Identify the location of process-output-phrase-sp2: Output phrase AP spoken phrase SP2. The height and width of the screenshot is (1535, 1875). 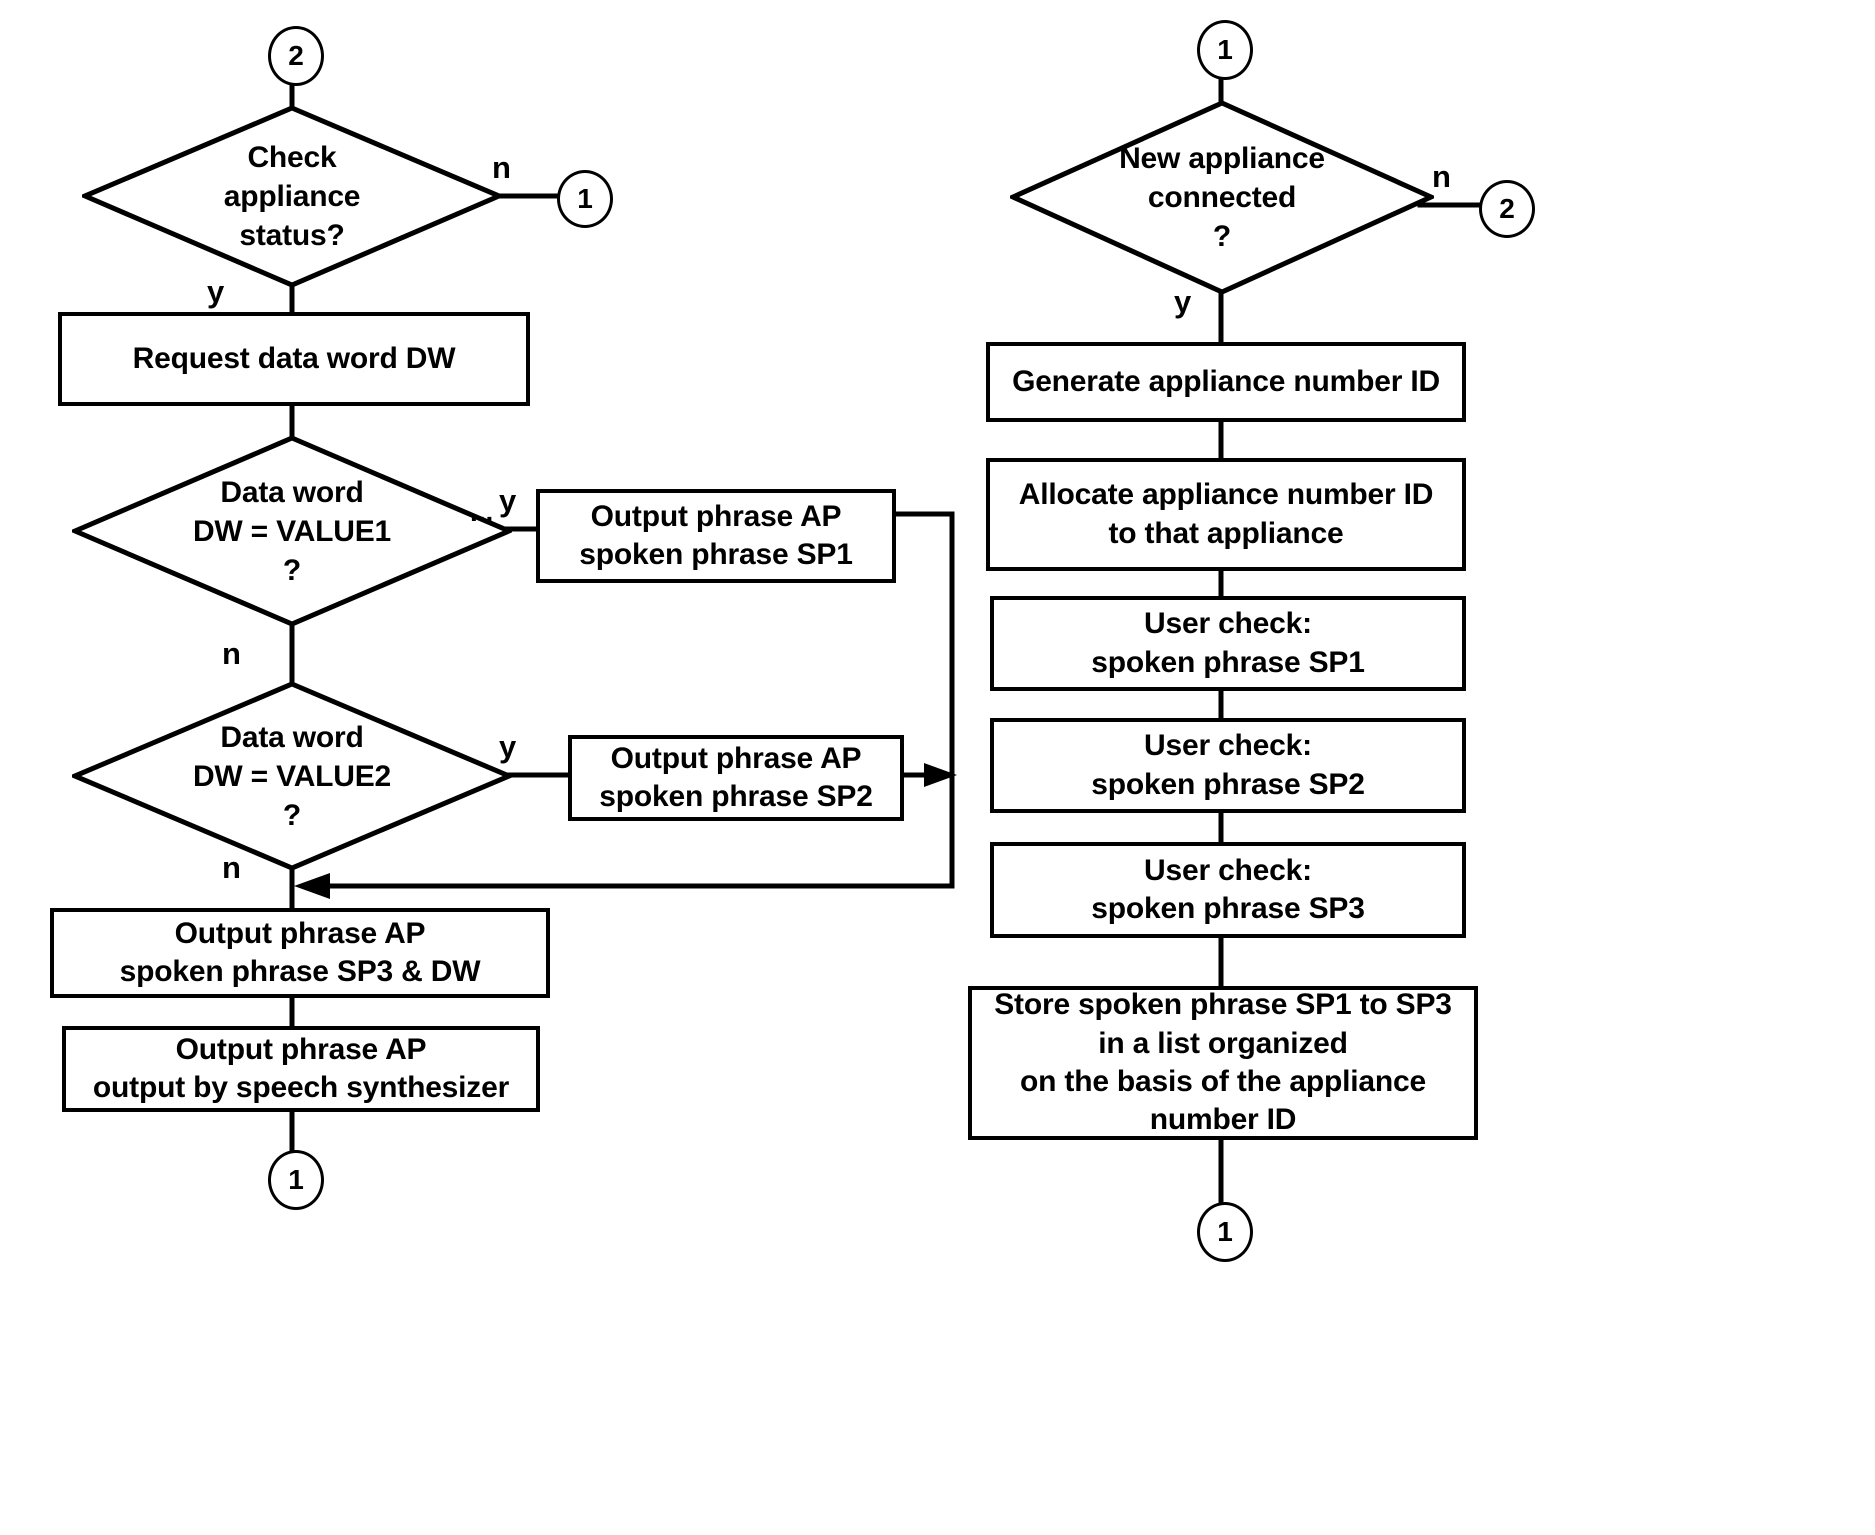
(736, 778).